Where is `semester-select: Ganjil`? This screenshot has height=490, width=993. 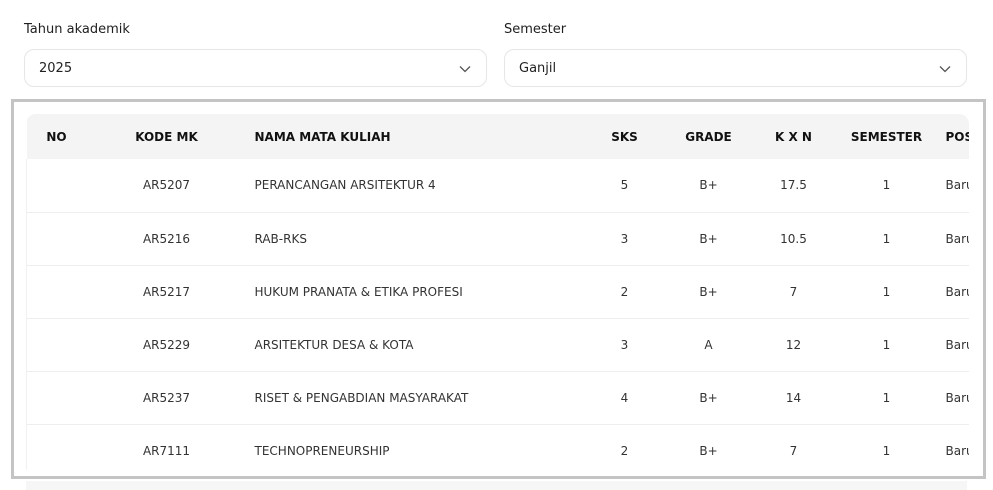
semester-select: Ganjil is located at coordinates (735, 68).